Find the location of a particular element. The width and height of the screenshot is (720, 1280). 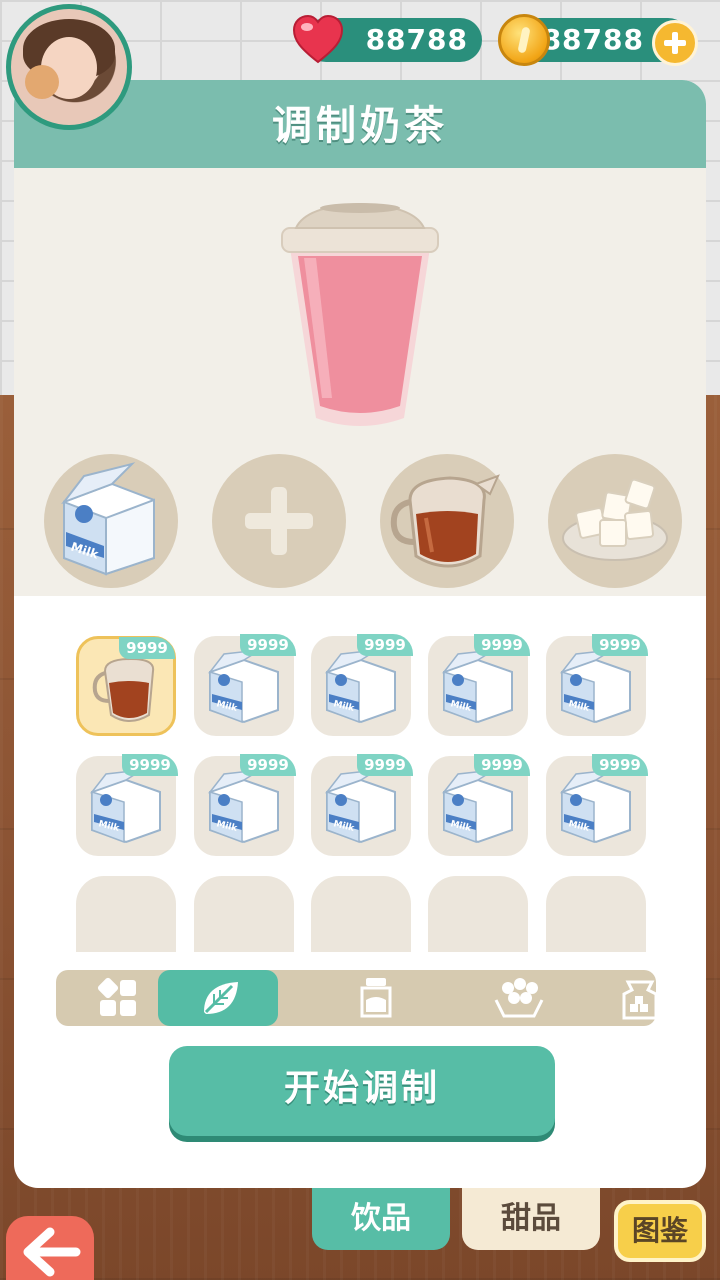

start-brew-label: 开始调制 is located at coordinates (361, 1088).